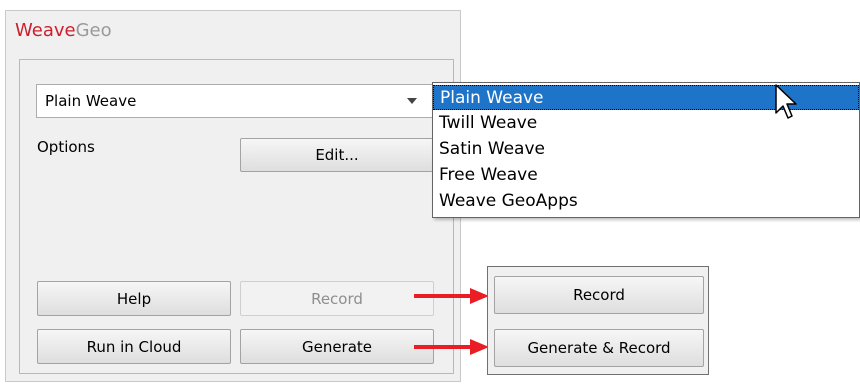  I want to click on record-button-enabled: Record, so click(599, 295).